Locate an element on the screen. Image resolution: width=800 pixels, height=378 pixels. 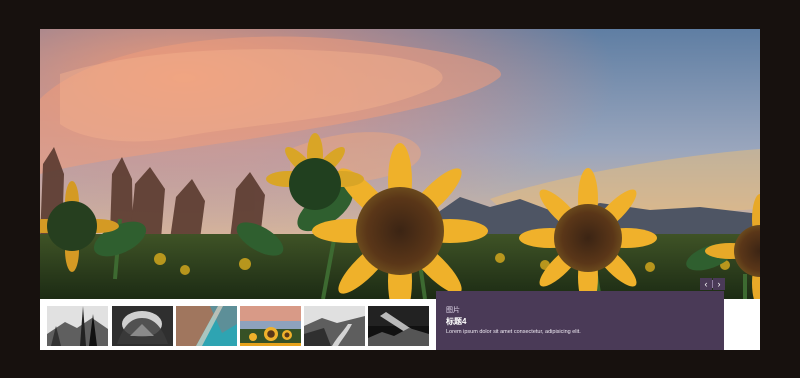
thumbnail-sunflowers is located at coordinates (270, 326).